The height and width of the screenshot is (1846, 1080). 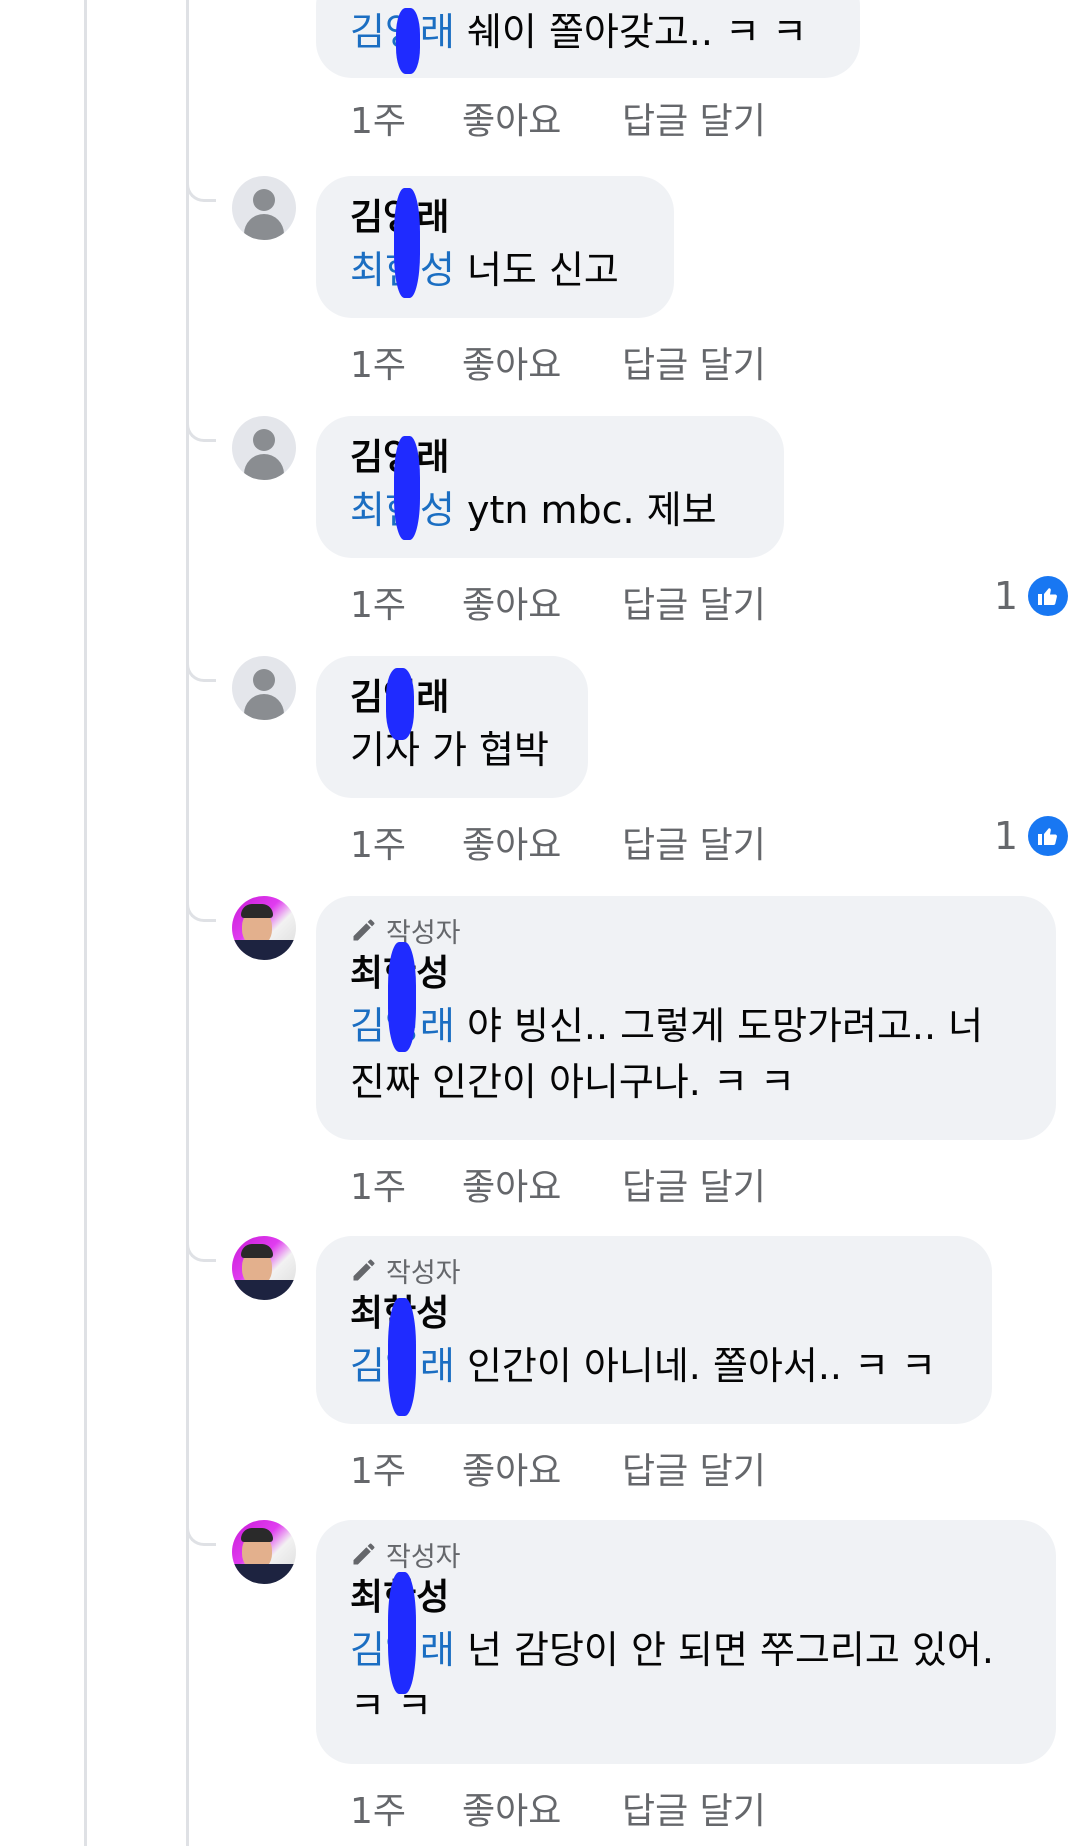 What do you see at coordinates (453, 698) in the screenshot?
I see `commenter-name: 김영래` at bounding box center [453, 698].